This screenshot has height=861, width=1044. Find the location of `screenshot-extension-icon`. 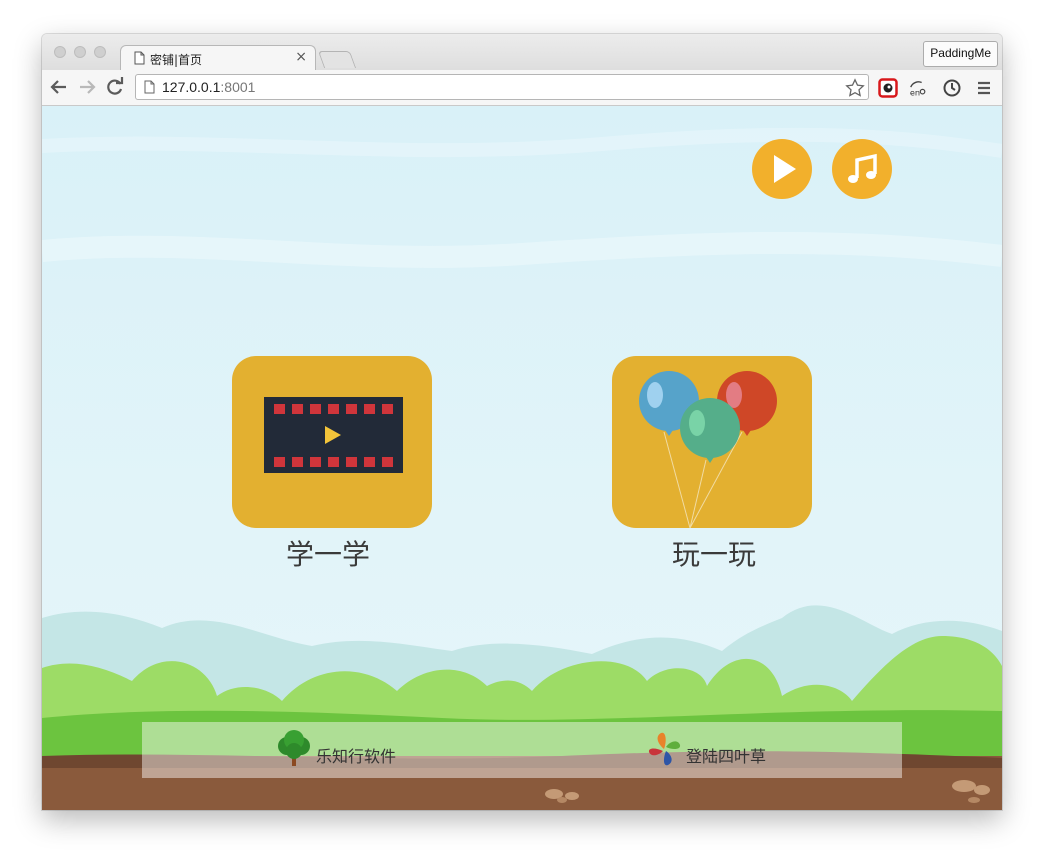

screenshot-extension-icon is located at coordinates (888, 88).